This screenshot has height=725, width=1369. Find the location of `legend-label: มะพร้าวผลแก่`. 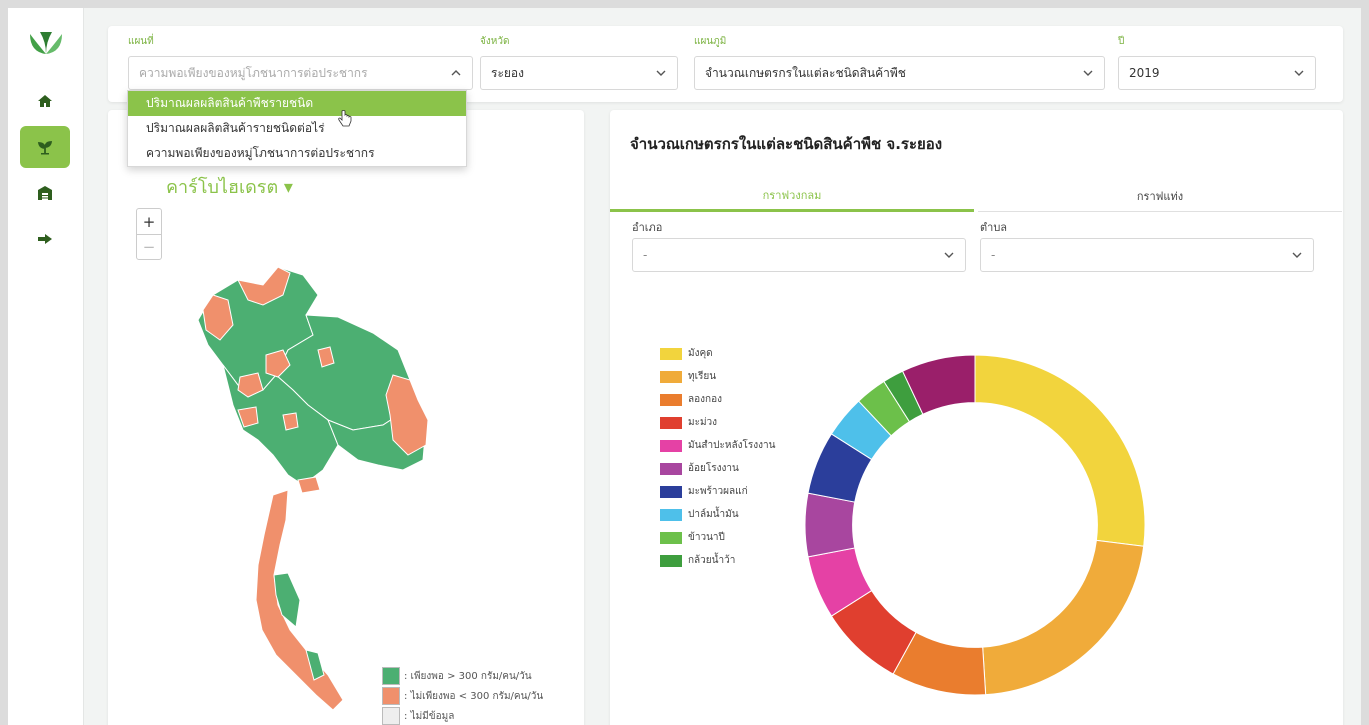

legend-label: มะพร้าวผลแก่ is located at coordinates (718, 491).